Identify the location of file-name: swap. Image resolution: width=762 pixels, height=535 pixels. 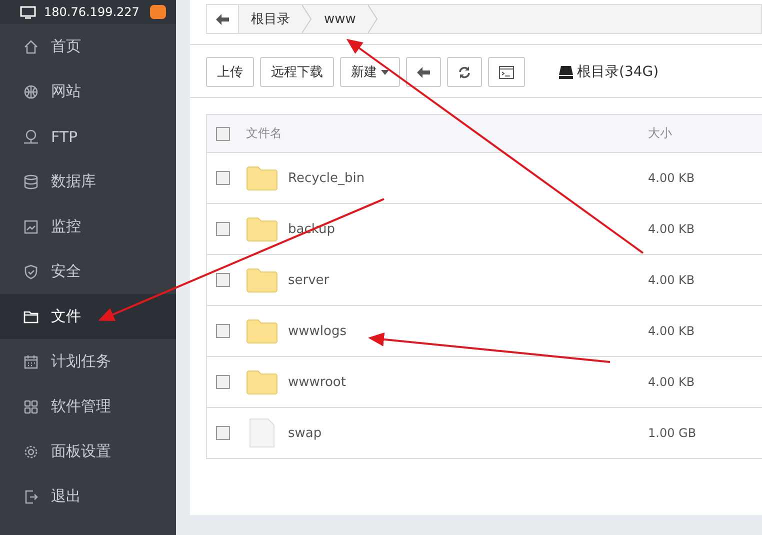
(305, 433).